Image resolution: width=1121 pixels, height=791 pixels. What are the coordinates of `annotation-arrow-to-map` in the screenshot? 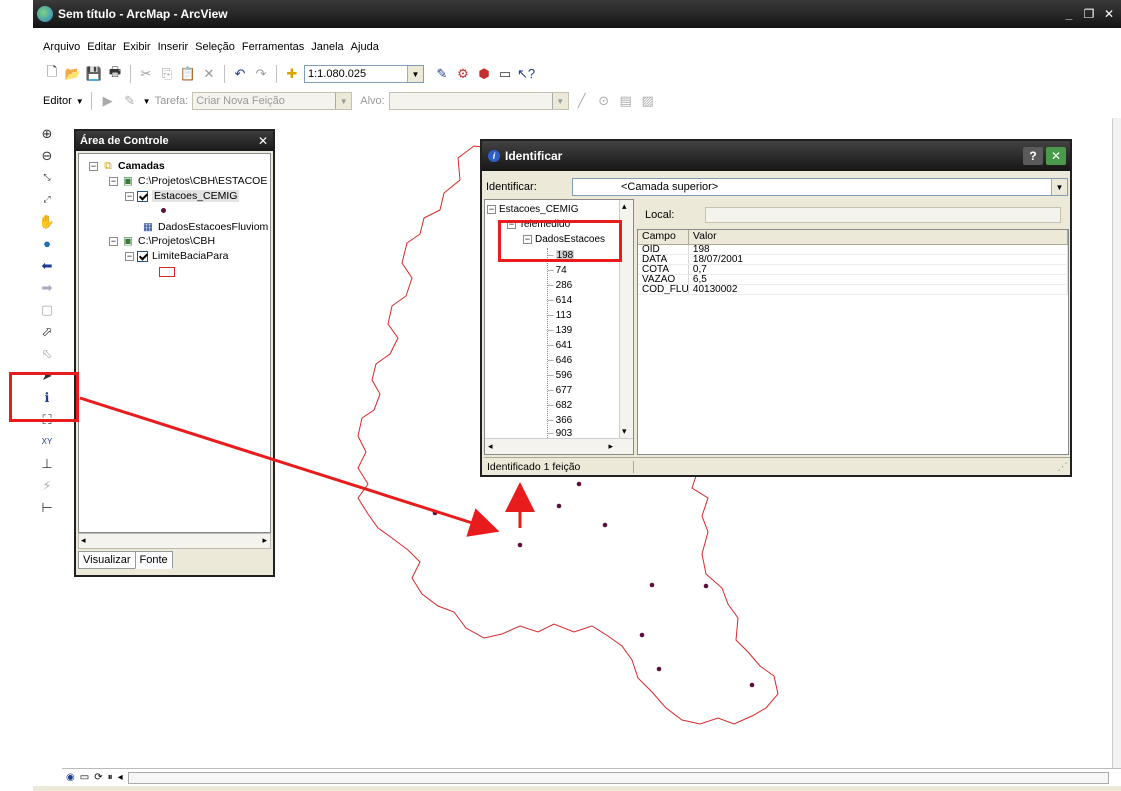 It's located at (289, 466).